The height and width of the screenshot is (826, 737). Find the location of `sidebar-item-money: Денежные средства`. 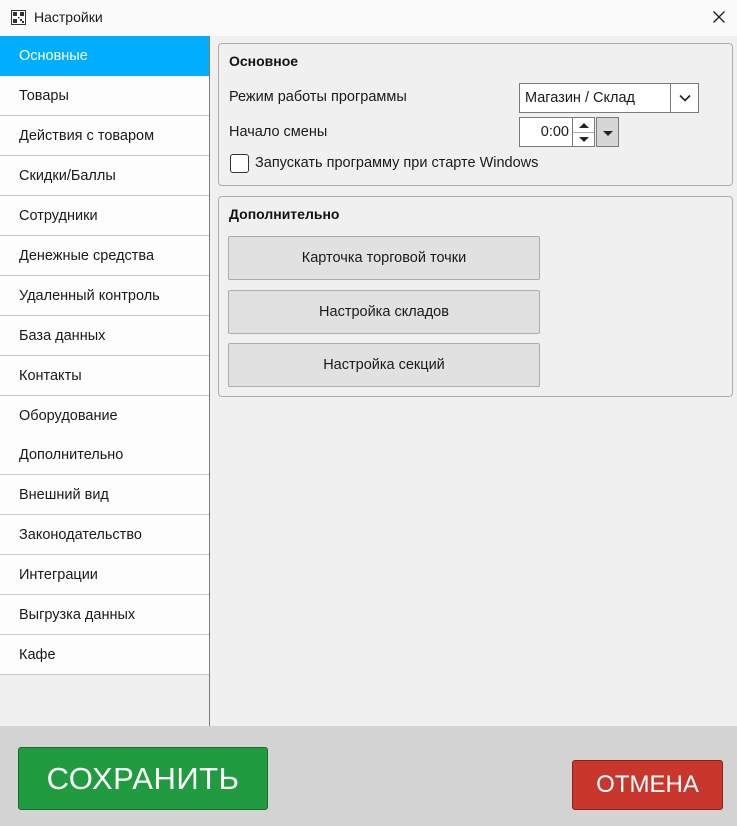

sidebar-item-money: Денежные средства is located at coordinates (104, 256).